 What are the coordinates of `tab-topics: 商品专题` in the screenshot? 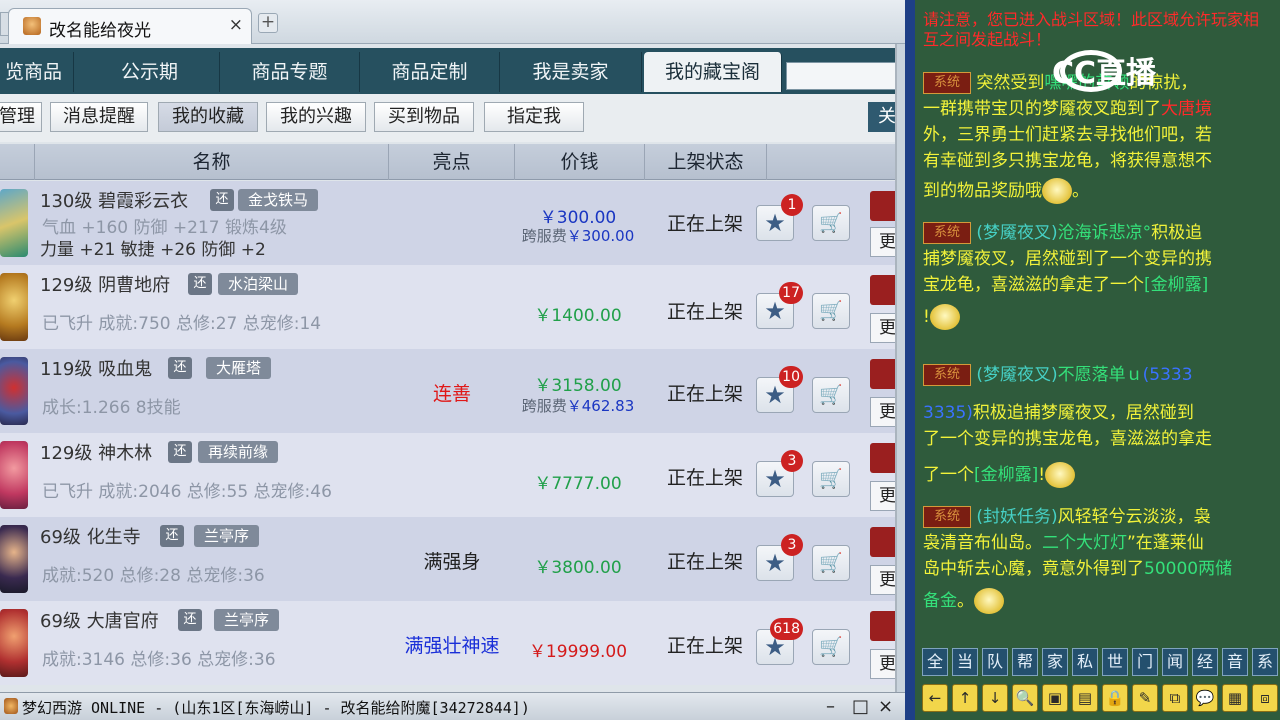 It's located at (290, 72).